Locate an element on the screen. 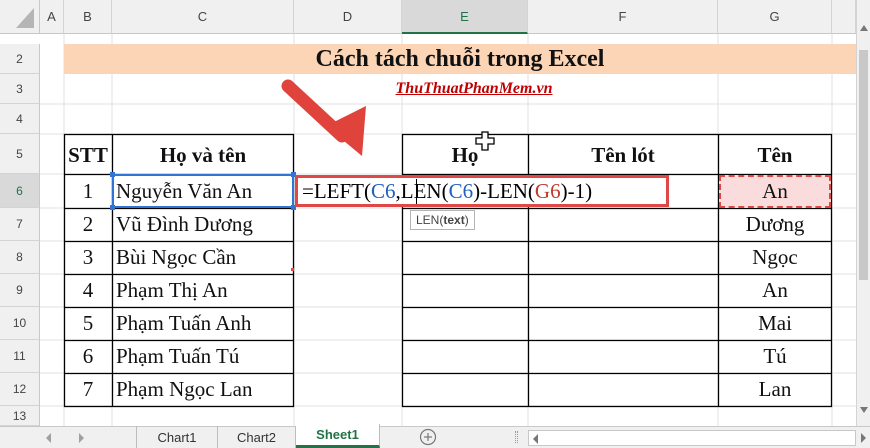 This screenshot has width=870, height=448. cell-full-name: Phạm Tuấn Anh is located at coordinates (203, 323).